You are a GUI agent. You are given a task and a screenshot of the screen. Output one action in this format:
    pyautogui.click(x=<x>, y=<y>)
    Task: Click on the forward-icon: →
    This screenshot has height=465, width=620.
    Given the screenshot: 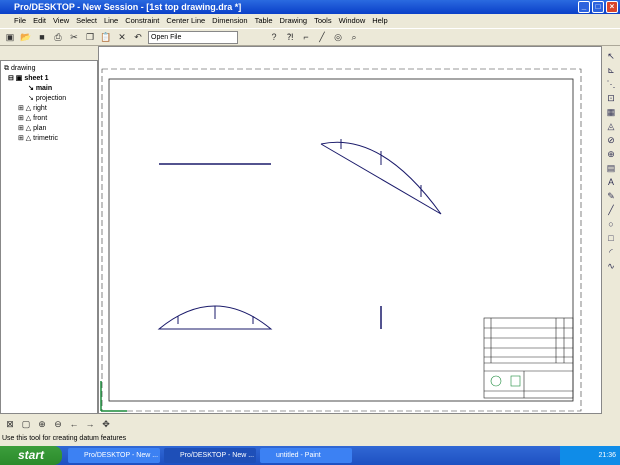 What is the action you would take?
    pyautogui.click(x=90, y=424)
    